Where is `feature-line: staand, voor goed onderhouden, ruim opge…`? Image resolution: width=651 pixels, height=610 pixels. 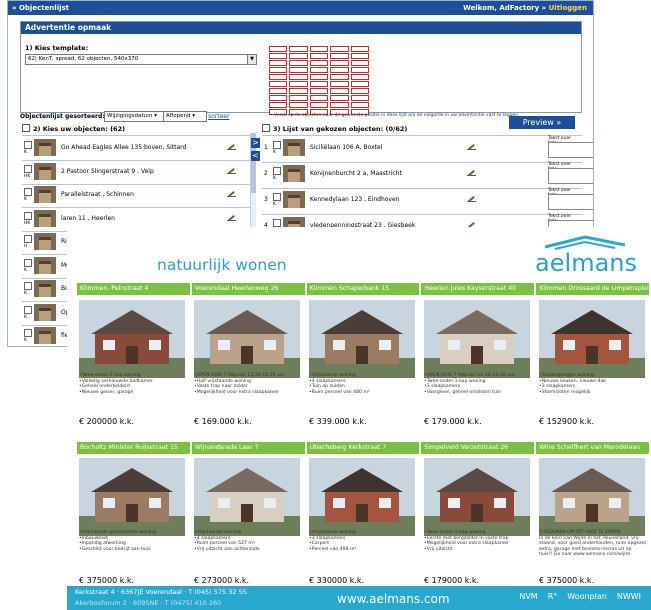
feature-line: staand, voor goed onderhouden, ruim opge… is located at coordinates (593, 544).